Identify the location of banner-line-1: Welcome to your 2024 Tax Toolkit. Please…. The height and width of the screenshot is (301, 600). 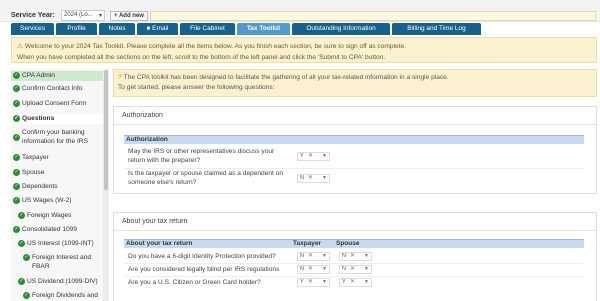
(215, 46).